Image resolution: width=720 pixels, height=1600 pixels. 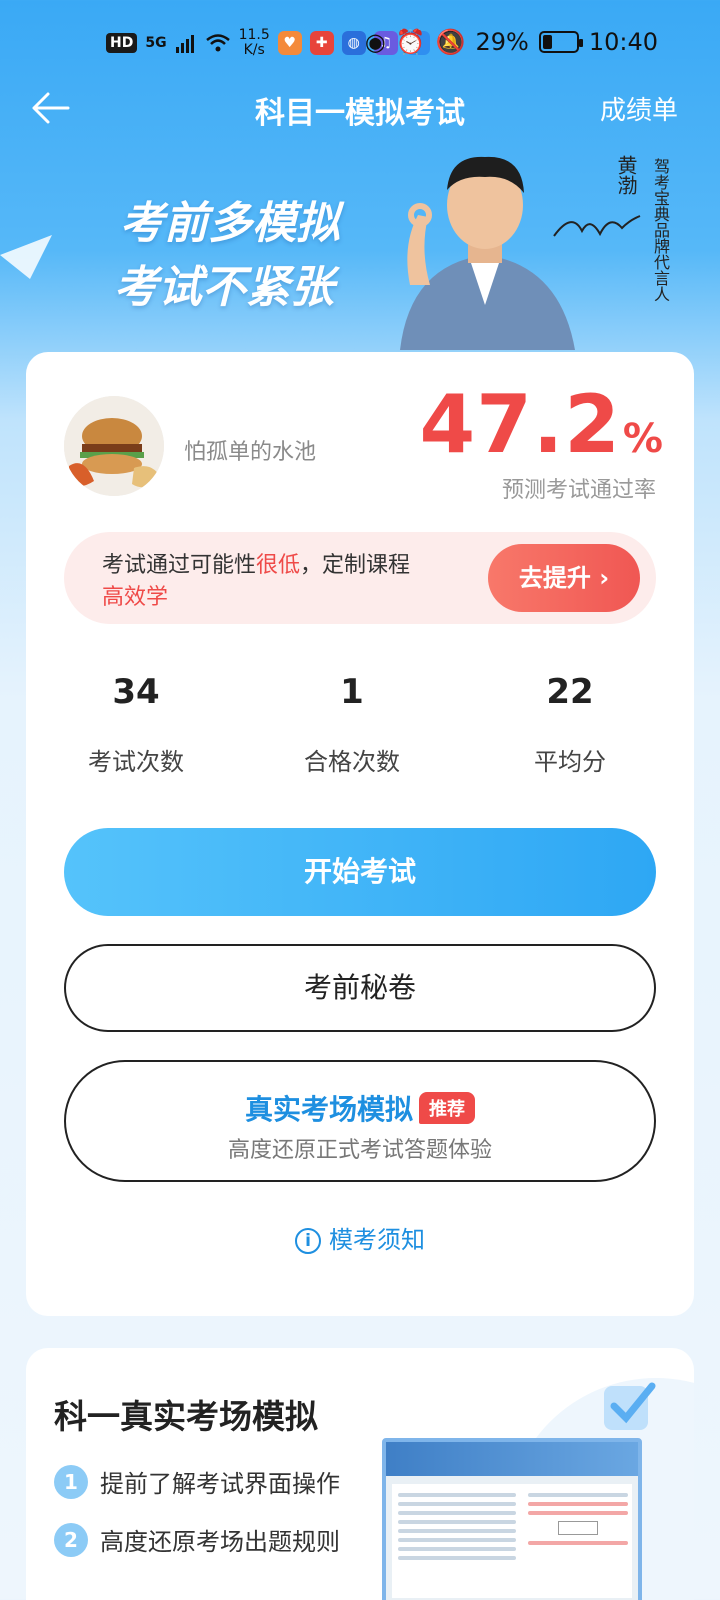 What do you see at coordinates (227, 255) in the screenshot?
I see `banner-slogan: 考前多模拟 考试不紧张` at bounding box center [227, 255].